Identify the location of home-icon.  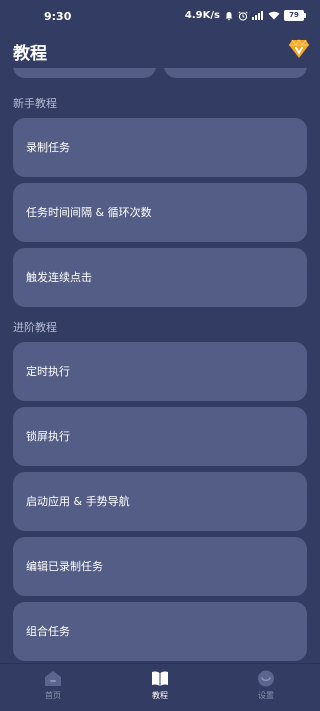
(53, 678).